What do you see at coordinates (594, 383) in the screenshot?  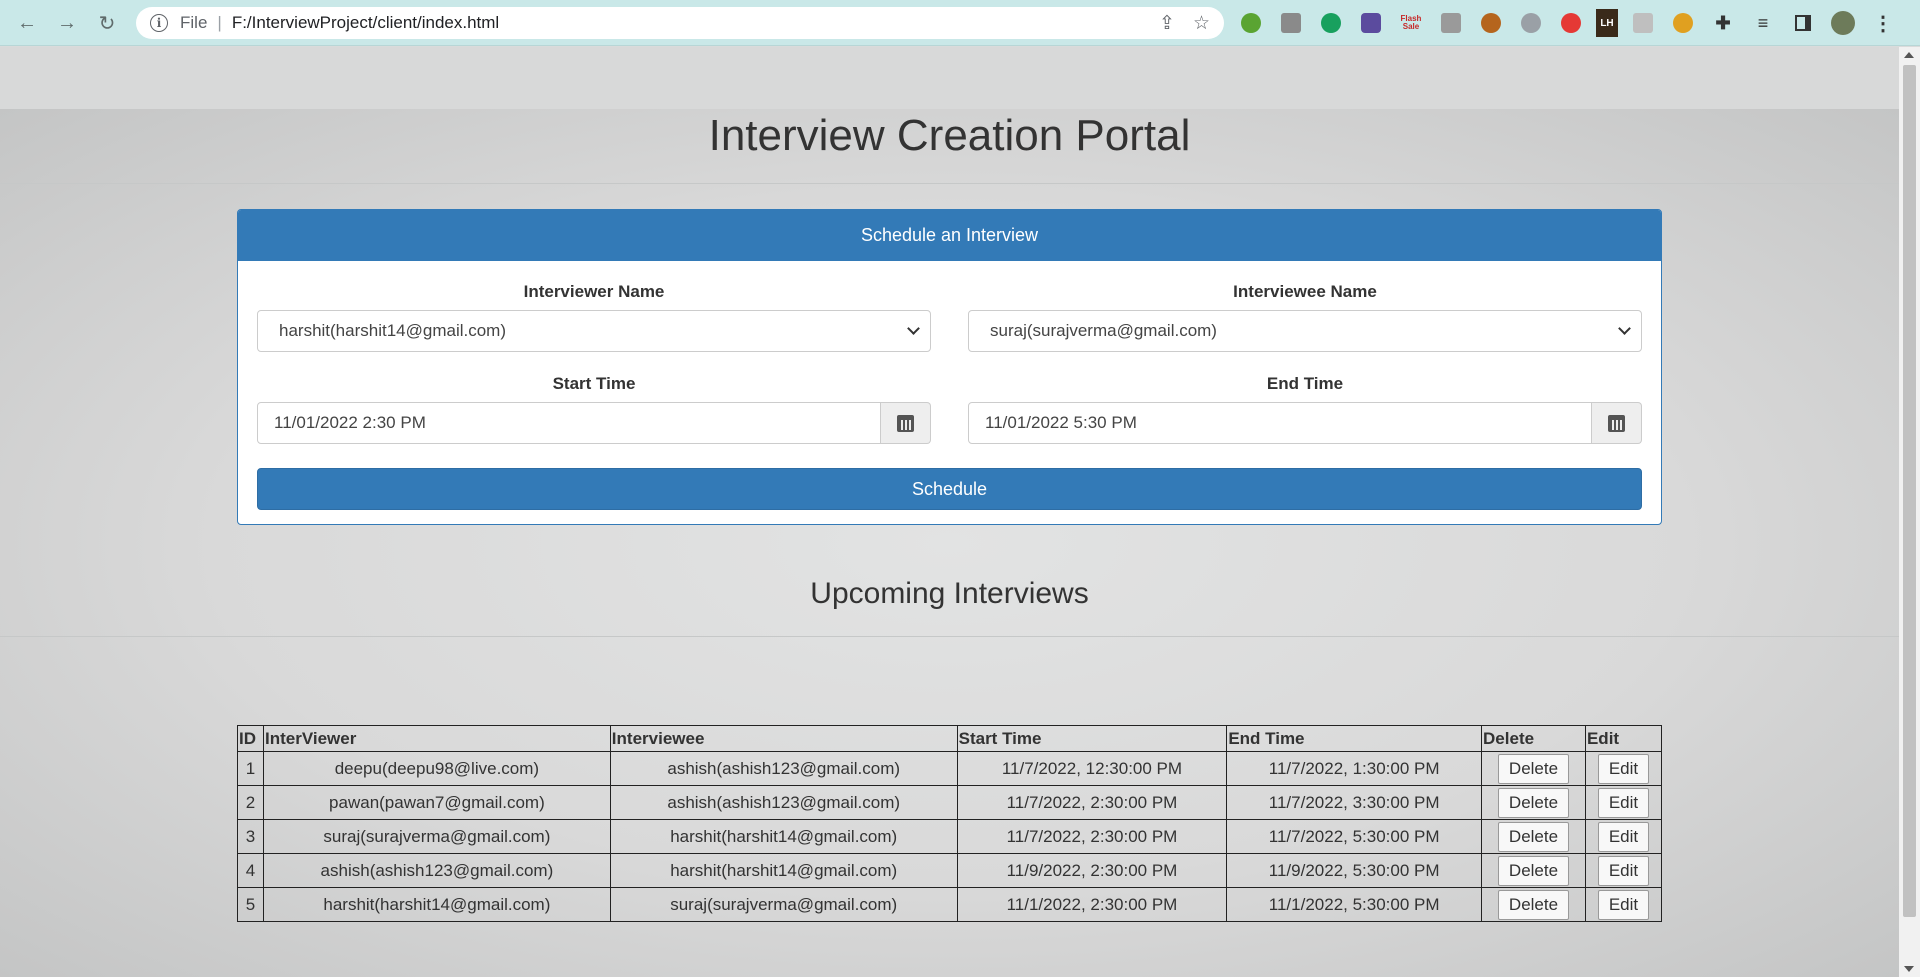 I see `start-time-label: Start Time` at bounding box center [594, 383].